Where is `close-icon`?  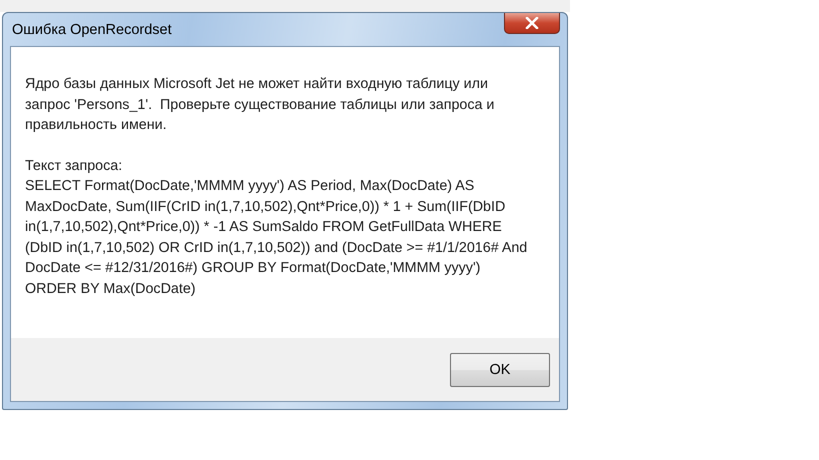
close-icon is located at coordinates (532, 23).